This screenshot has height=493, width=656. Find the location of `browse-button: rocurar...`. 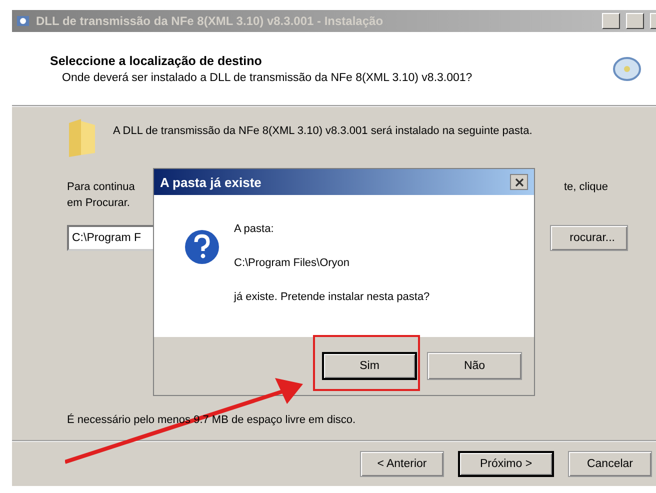

browse-button: rocurar... is located at coordinates (589, 238).